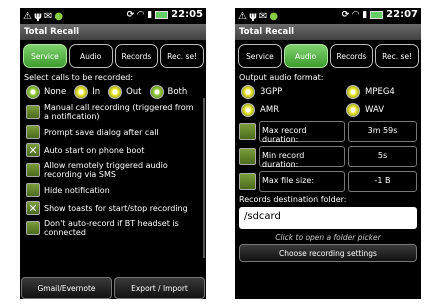 This screenshot has height=306, width=428. I want to click on radio-wav, so click(353, 110).